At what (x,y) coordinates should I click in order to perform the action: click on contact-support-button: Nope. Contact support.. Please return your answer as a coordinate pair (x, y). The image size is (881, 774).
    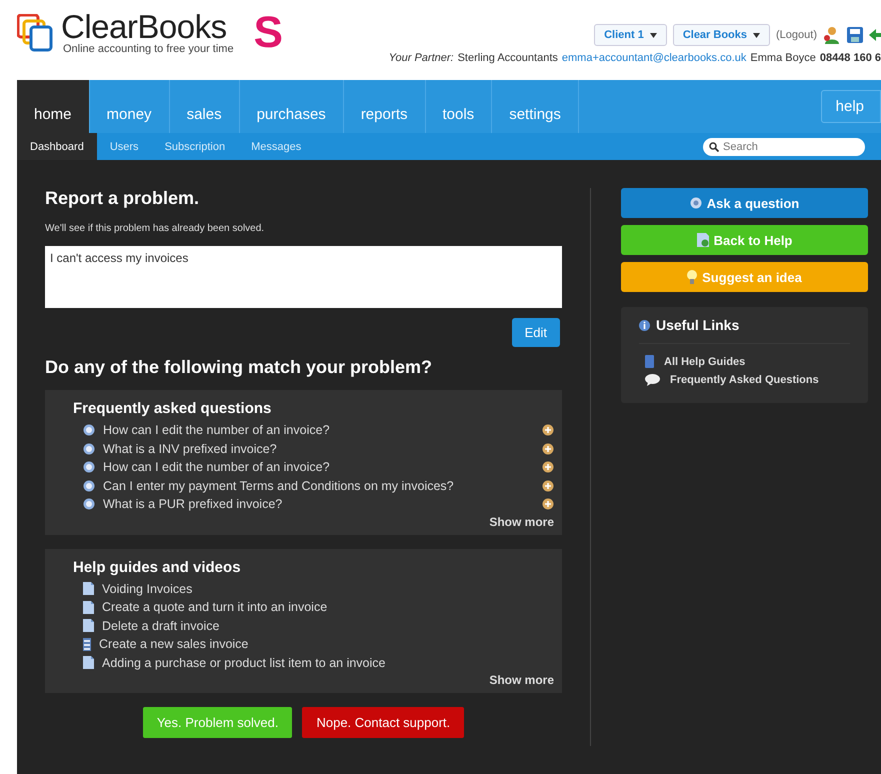
    Looking at the image, I should click on (383, 722).